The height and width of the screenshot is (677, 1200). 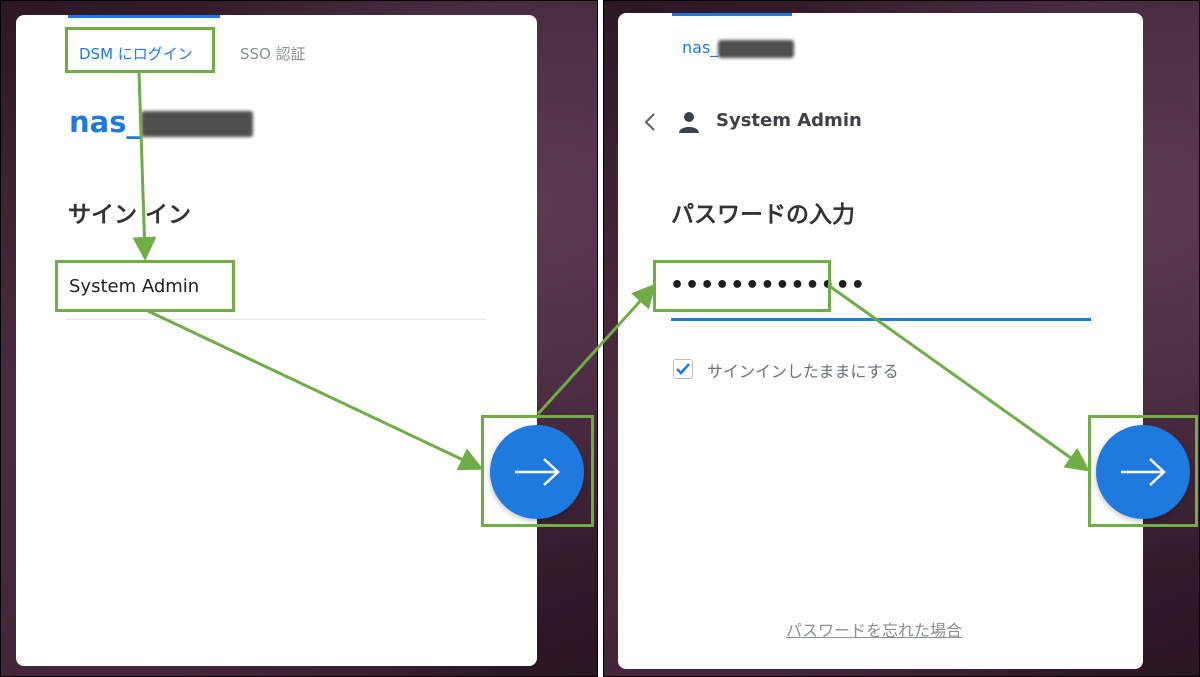 What do you see at coordinates (874, 629) in the screenshot?
I see `forgot-password-link: パスワードを忘れた場合` at bounding box center [874, 629].